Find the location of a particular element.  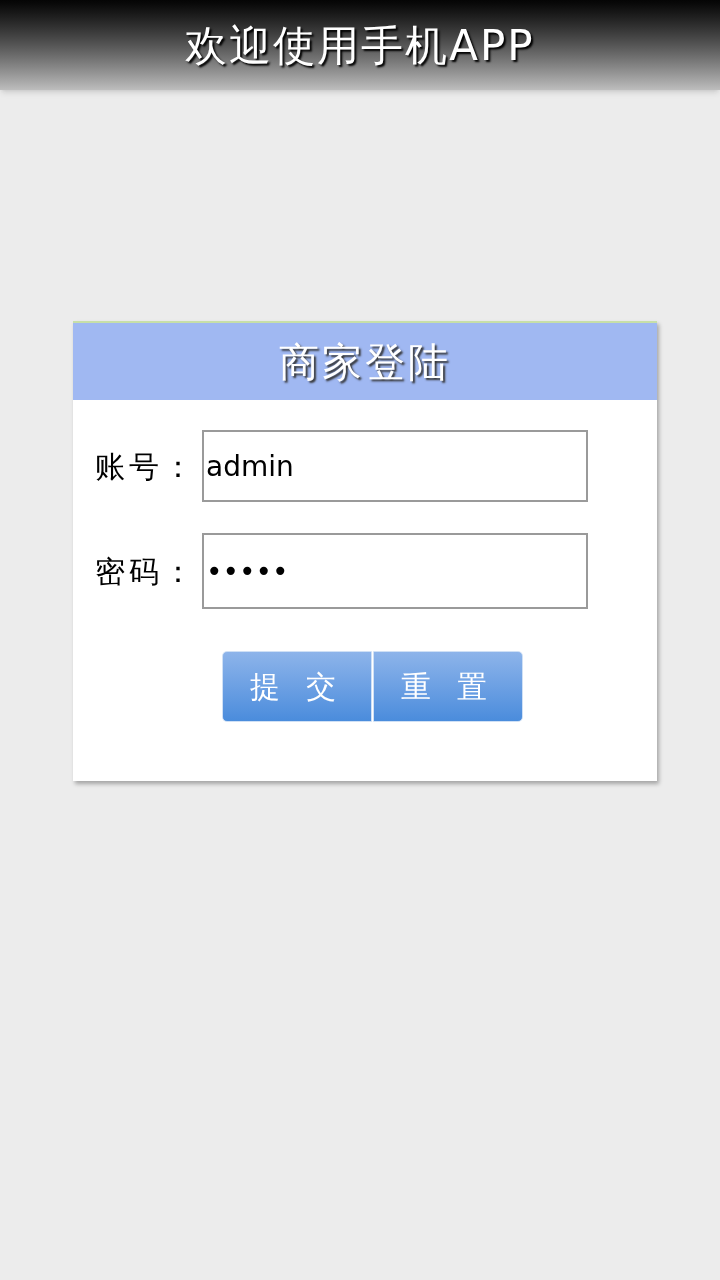

input-field: admin is located at coordinates (395, 466).